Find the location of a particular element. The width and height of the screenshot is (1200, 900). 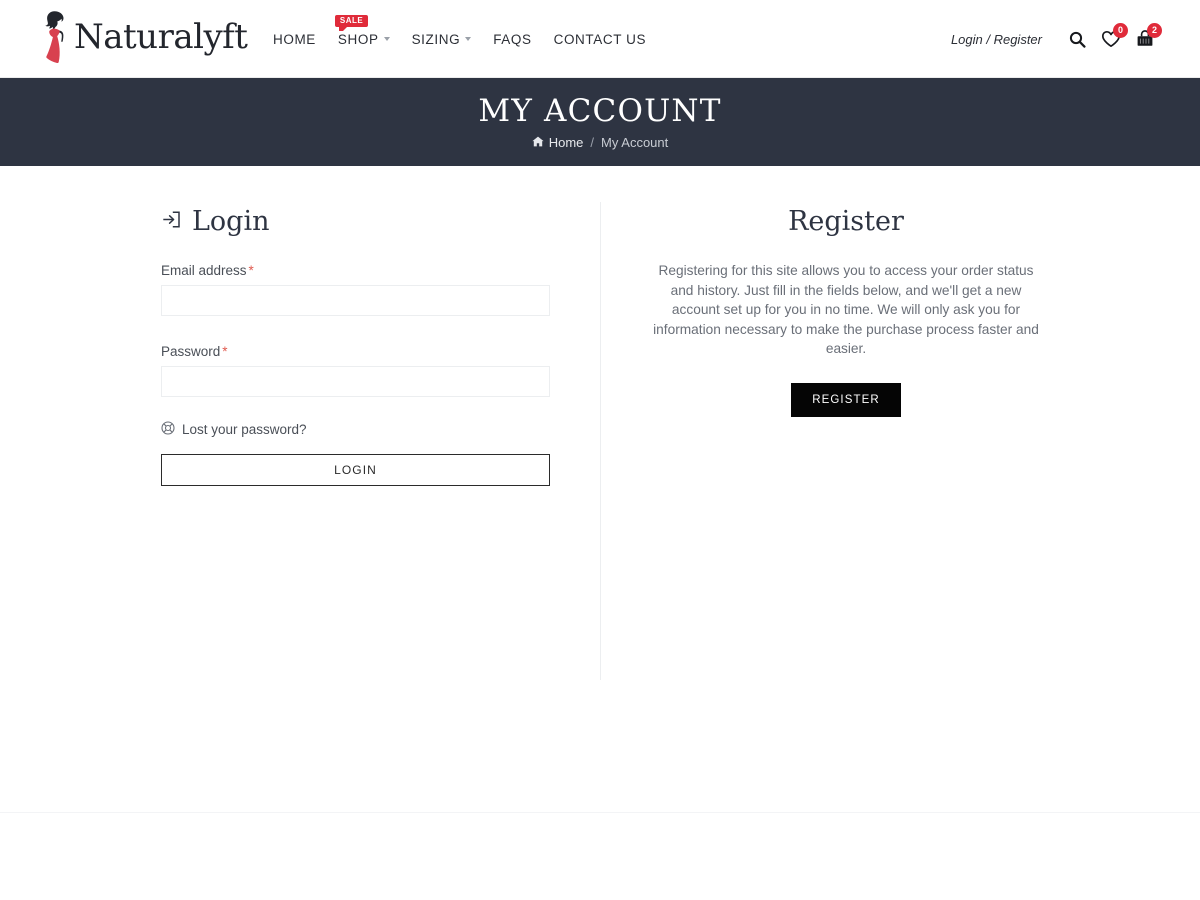

wishlist-heart-icon: 0 is located at coordinates (1111, 39).